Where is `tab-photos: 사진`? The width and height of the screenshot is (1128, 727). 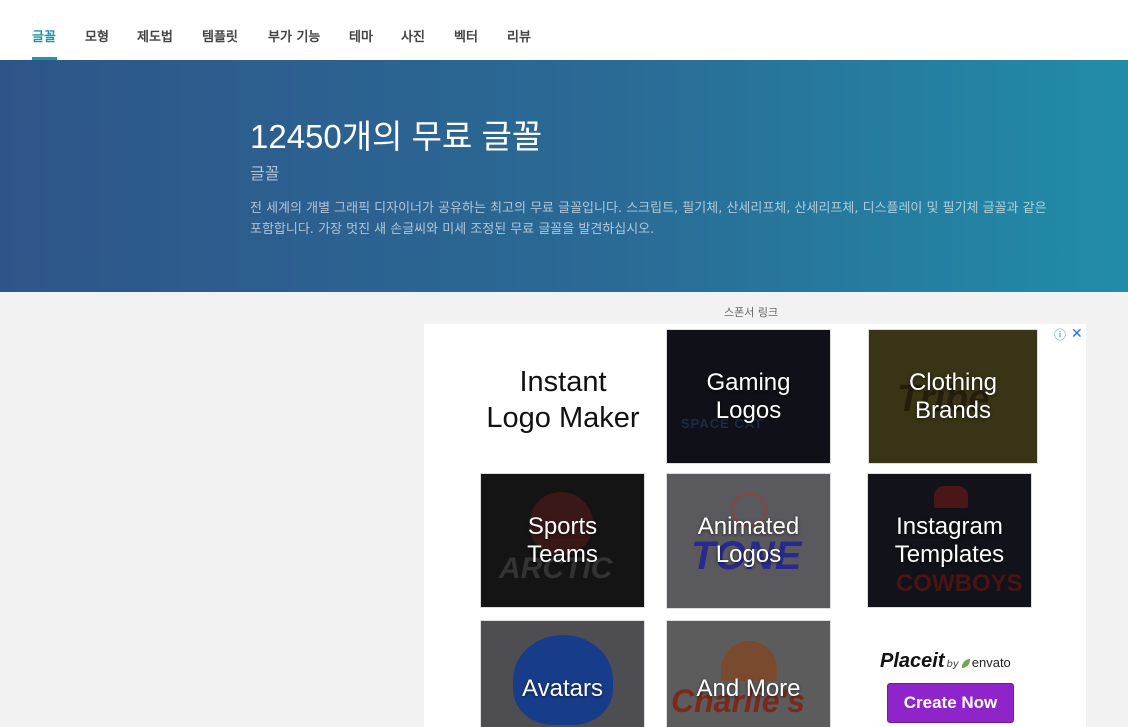 tab-photos: 사진 is located at coordinates (413, 35).